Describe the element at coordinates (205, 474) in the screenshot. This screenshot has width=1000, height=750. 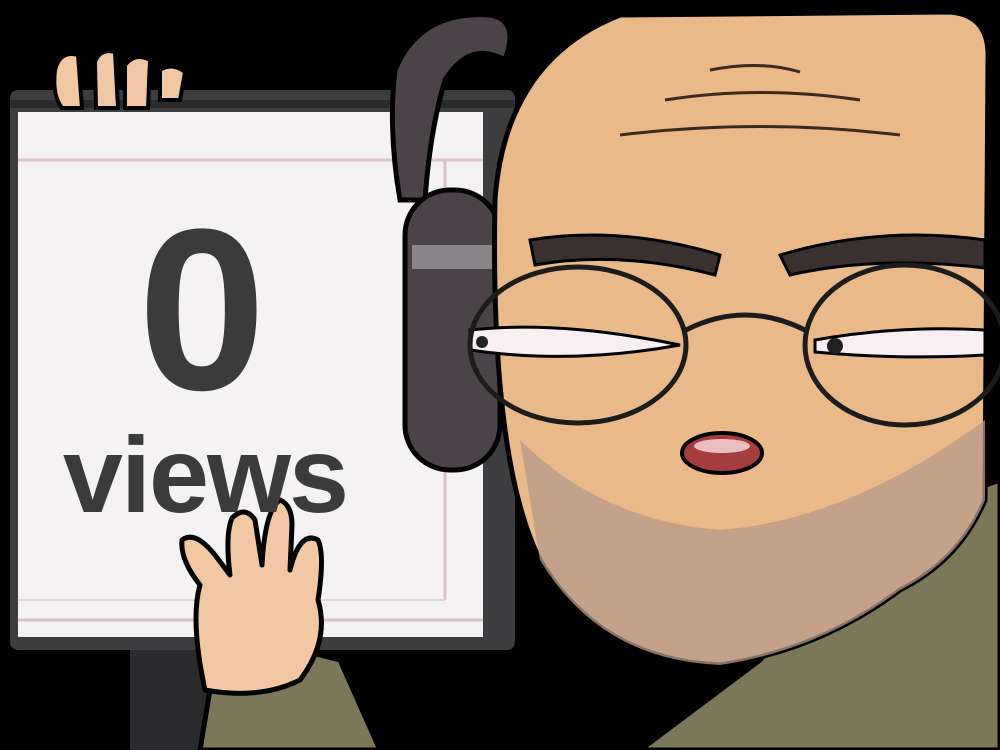
I see `views-label: views` at that location.